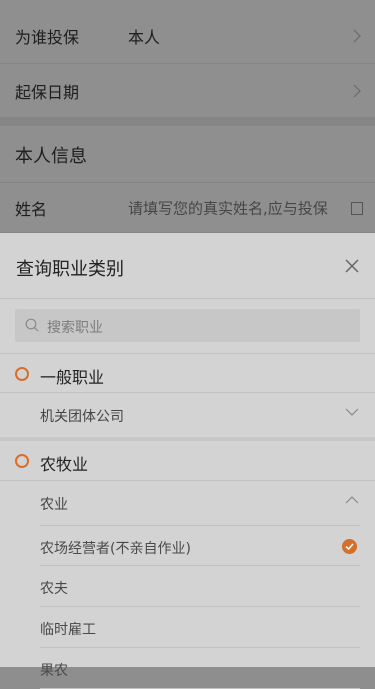  What do you see at coordinates (357, 208) in the screenshot?
I see `id-card-icon` at bounding box center [357, 208].